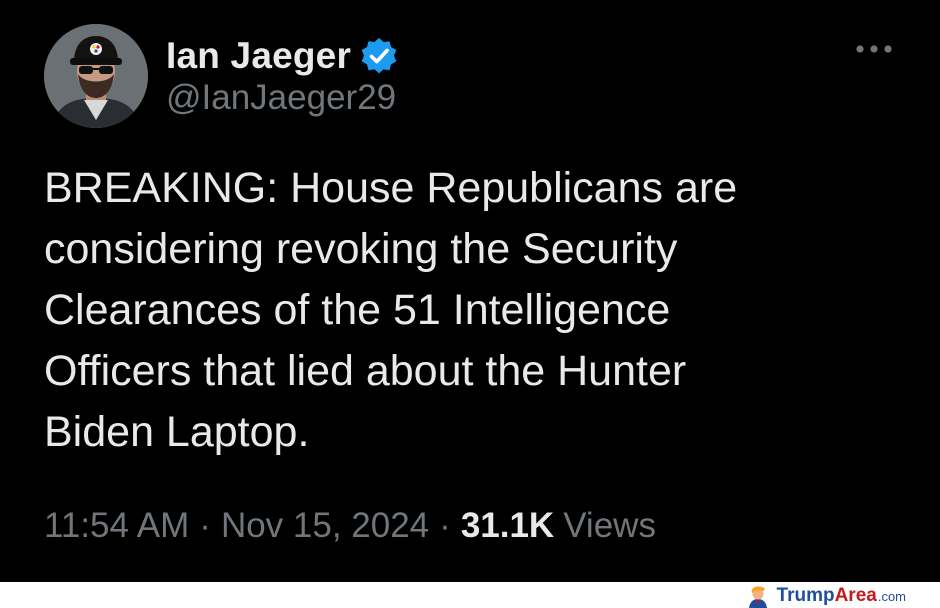  I want to click on views-label: Views, so click(609, 525).